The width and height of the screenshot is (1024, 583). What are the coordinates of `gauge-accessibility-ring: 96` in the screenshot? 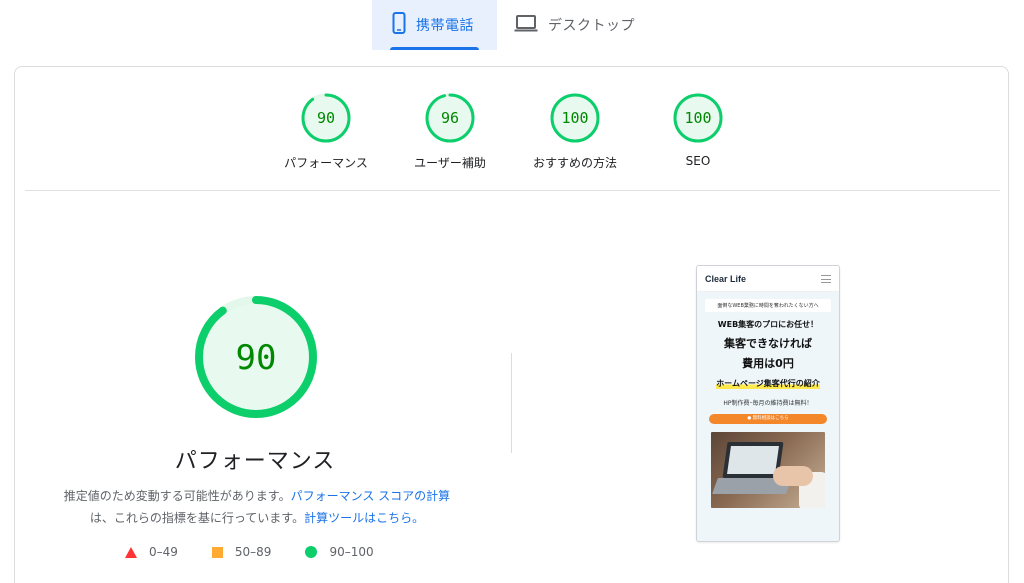 It's located at (450, 118).